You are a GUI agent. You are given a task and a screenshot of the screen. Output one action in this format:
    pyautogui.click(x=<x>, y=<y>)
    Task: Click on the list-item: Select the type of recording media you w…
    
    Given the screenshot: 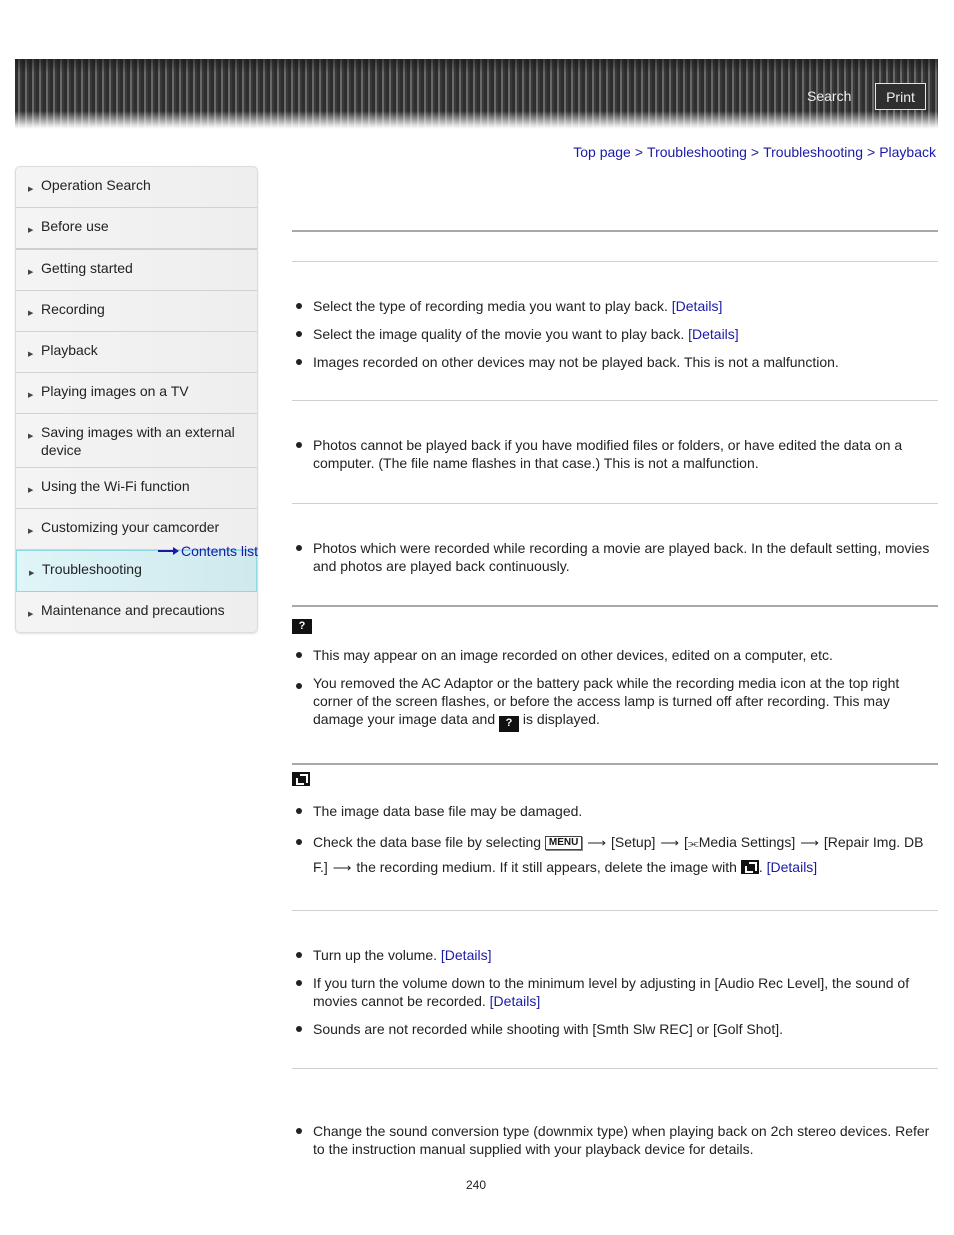 What is the action you would take?
    pyautogui.click(x=615, y=306)
    